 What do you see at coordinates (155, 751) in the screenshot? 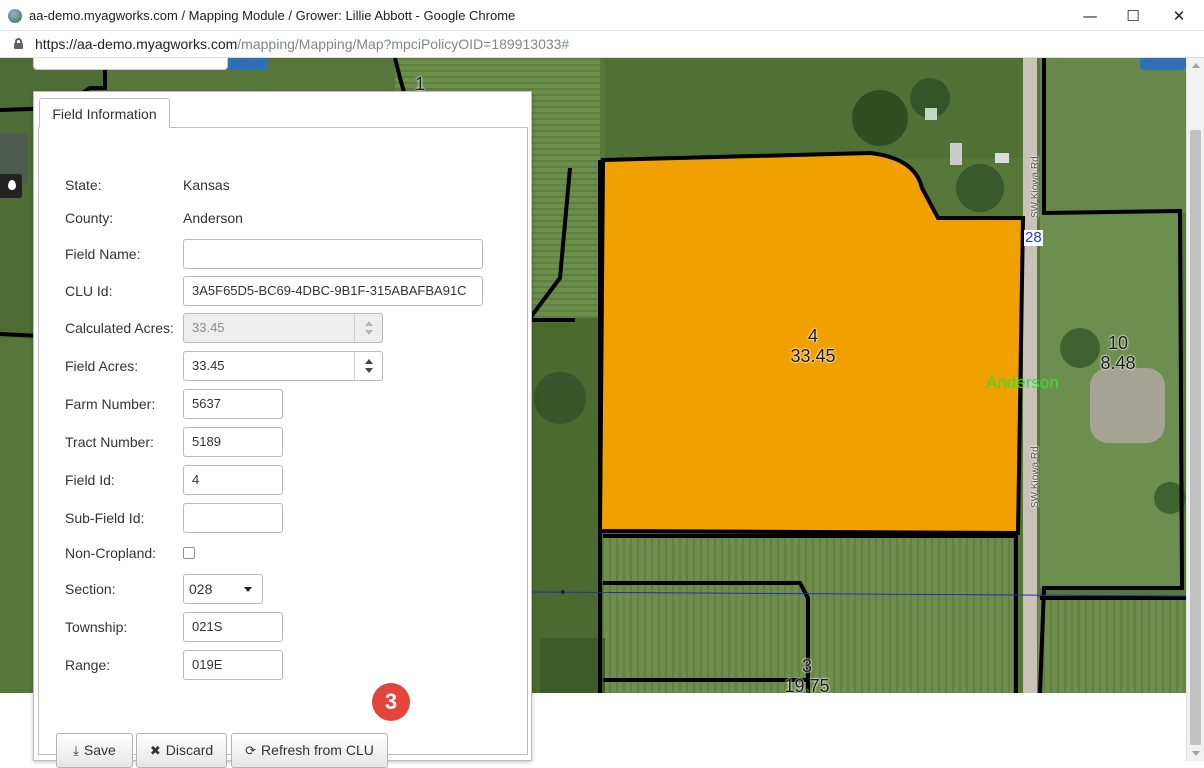
I see `close-icon: ✖` at bounding box center [155, 751].